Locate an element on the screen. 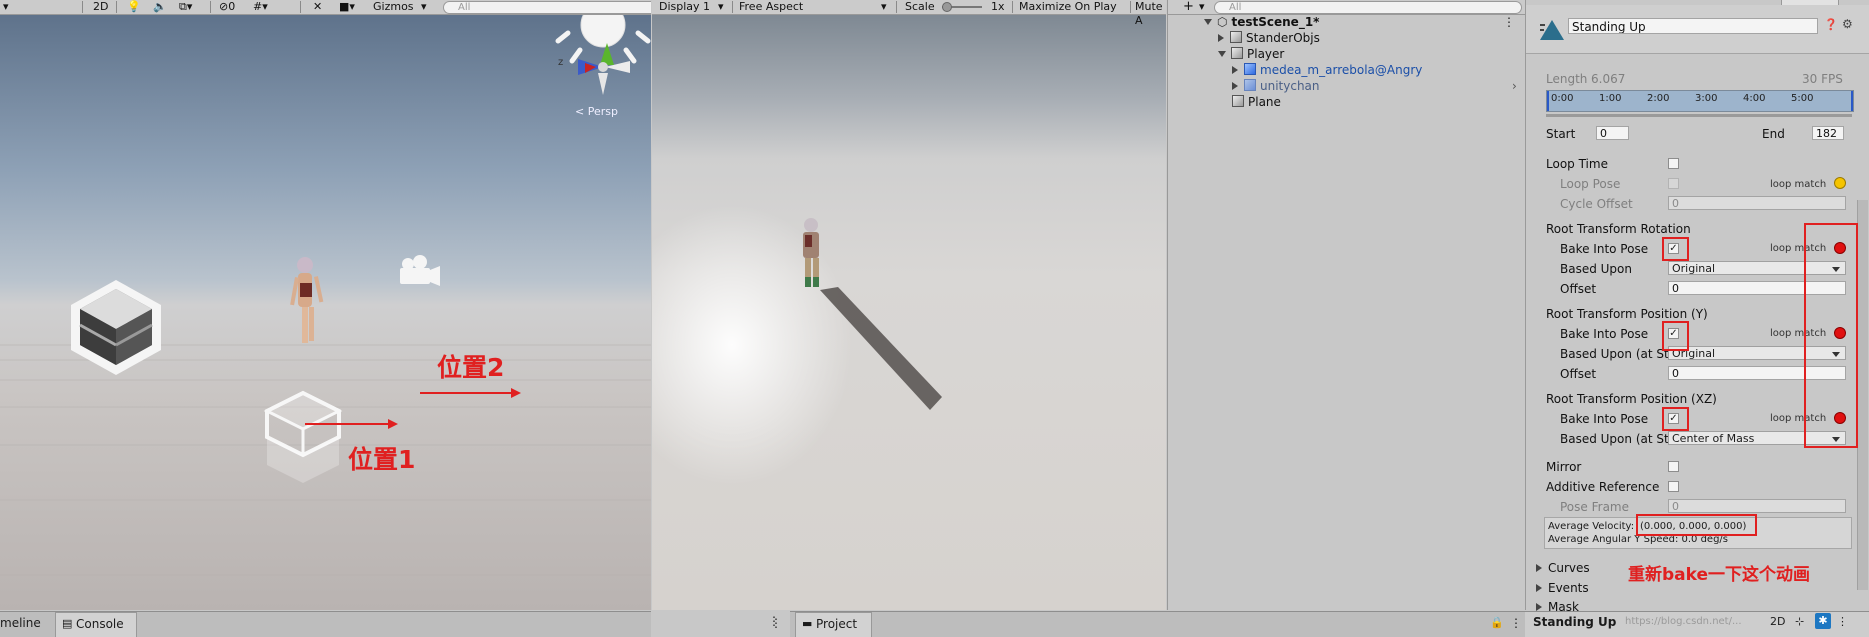 The width and height of the screenshot is (1869, 637). posy-bake-label: Bake Into Pose is located at coordinates (1604, 334).